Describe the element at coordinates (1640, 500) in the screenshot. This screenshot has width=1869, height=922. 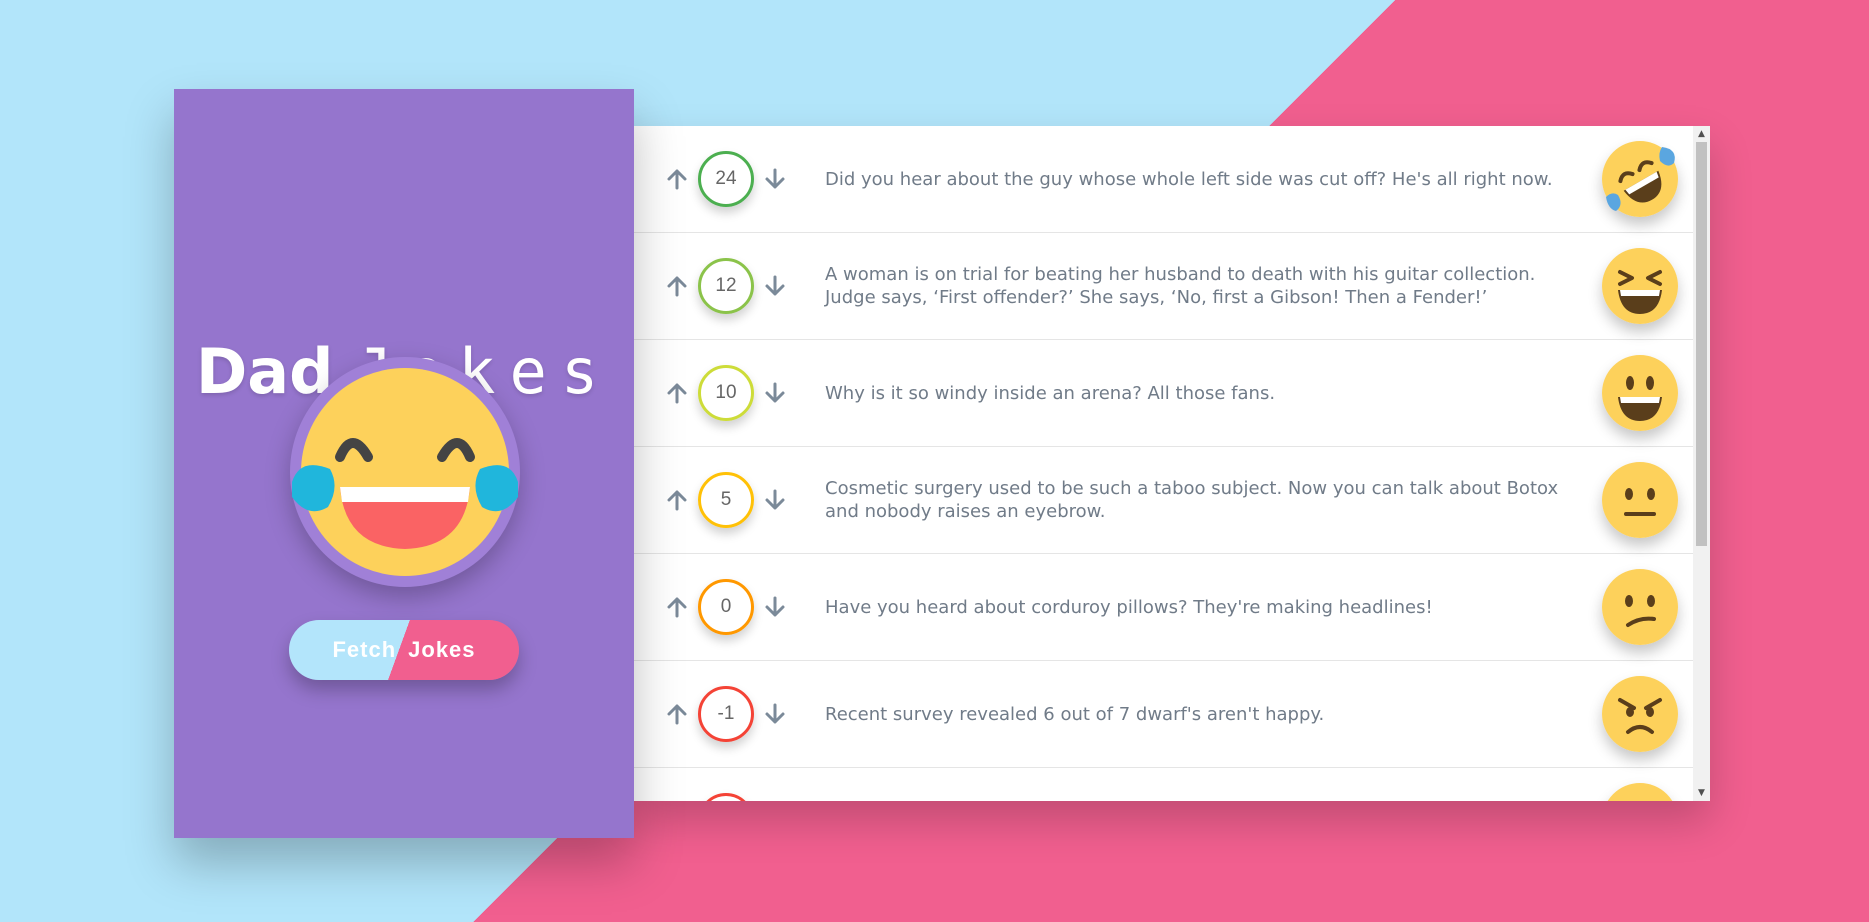
I see `neutral-face-icon` at that location.